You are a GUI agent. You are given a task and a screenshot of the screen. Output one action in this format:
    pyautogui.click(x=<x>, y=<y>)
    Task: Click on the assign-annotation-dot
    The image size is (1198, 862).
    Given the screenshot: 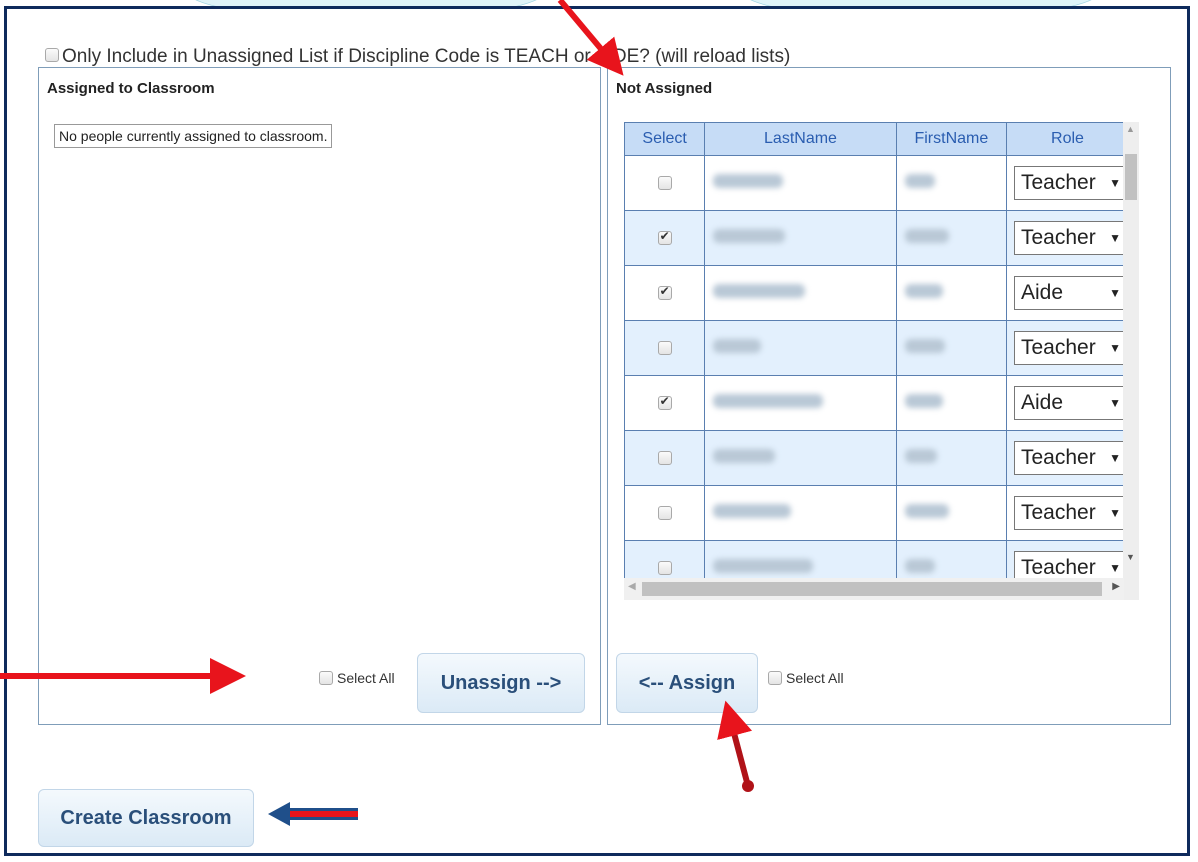 What is the action you would take?
    pyautogui.click(x=748, y=786)
    